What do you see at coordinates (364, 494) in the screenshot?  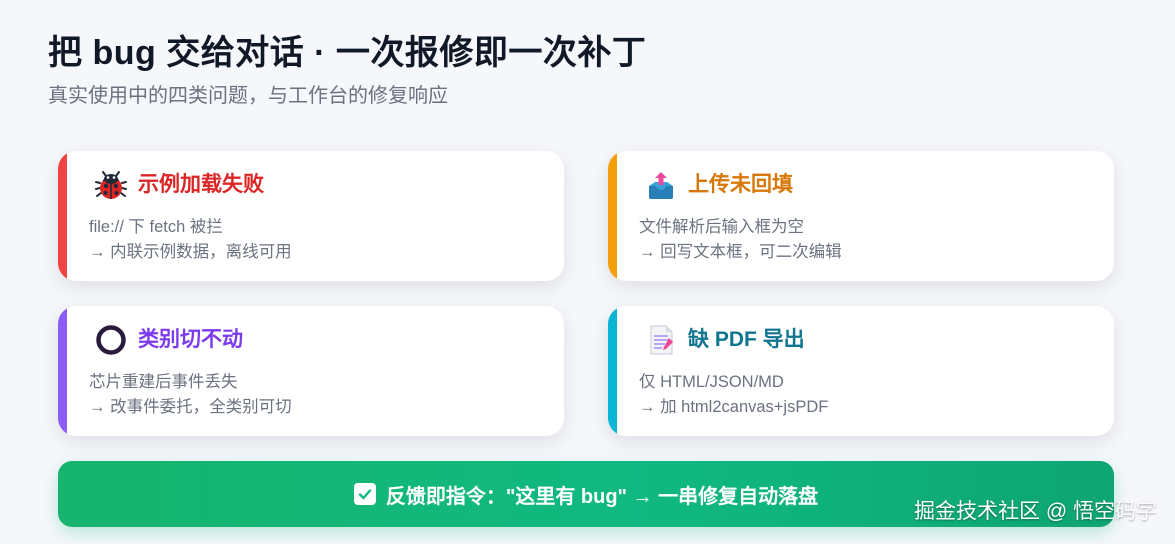 I see `check-icon` at bounding box center [364, 494].